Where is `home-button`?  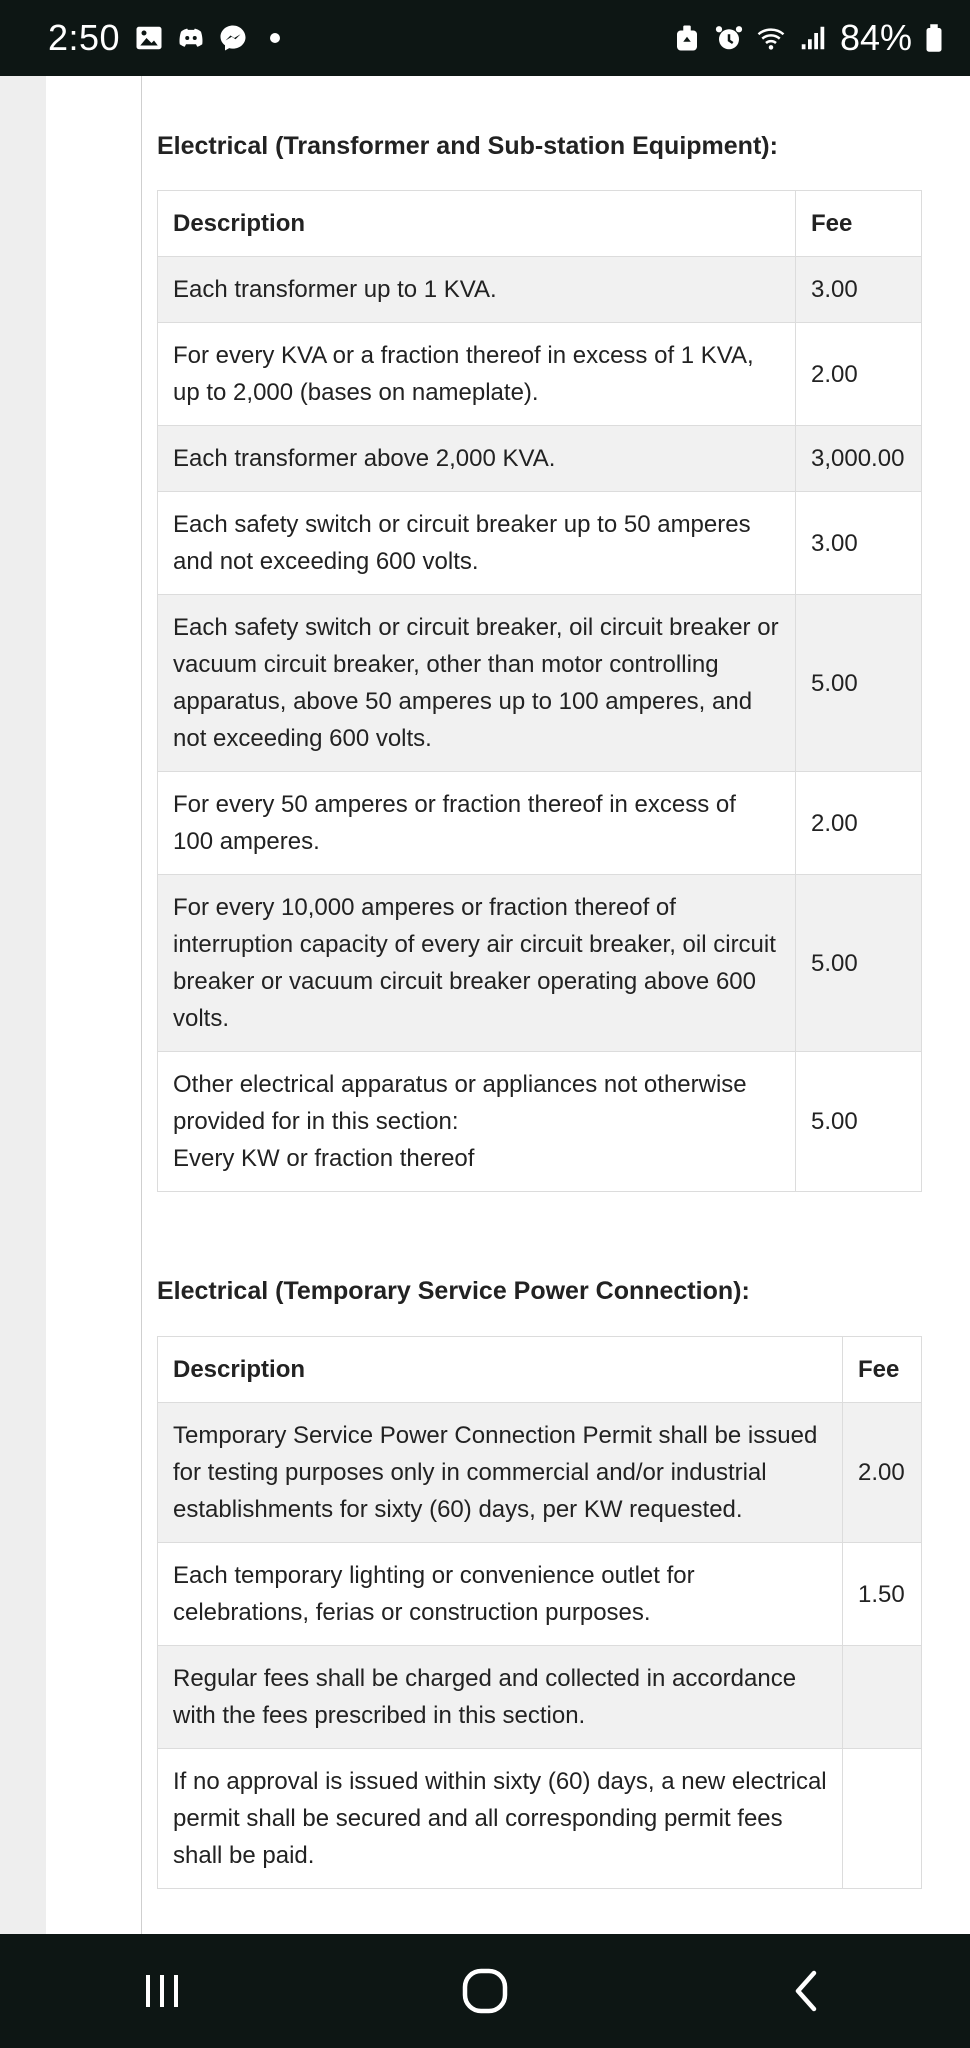 home-button is located at coordinates (485, 1991).